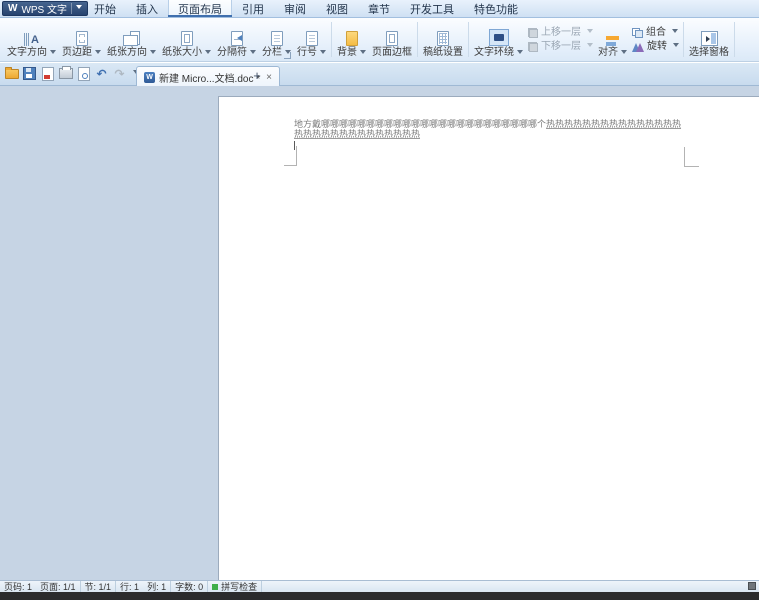  What do you see at coordinates (560, 39) in the screenshot?
I see `layer-buttons-column: 上移一层 下移一层` at bounding box center [560, 39].